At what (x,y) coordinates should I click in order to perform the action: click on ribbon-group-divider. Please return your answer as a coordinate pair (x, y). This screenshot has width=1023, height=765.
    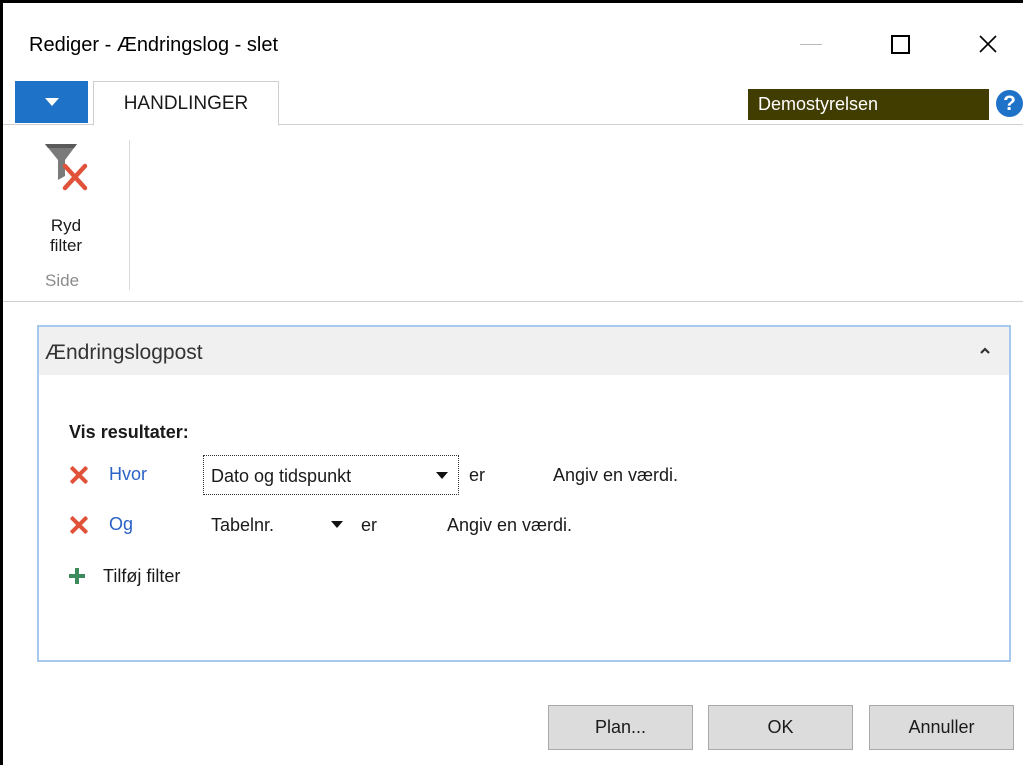
    Looking at the image, I should click on (129, 215).